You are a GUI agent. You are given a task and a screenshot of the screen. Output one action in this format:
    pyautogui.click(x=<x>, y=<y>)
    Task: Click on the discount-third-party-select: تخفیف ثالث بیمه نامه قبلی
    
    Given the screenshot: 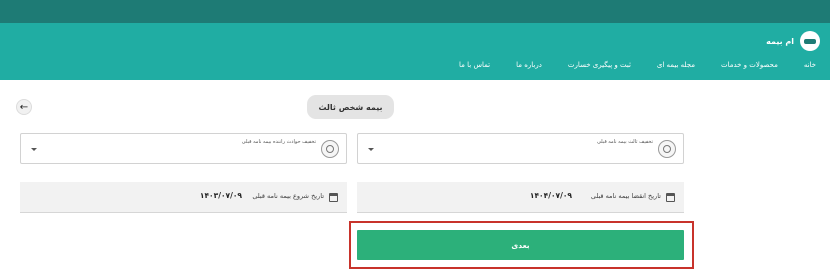 What is the action you would take?
    pyautogui.click(x=520, y=148)
    